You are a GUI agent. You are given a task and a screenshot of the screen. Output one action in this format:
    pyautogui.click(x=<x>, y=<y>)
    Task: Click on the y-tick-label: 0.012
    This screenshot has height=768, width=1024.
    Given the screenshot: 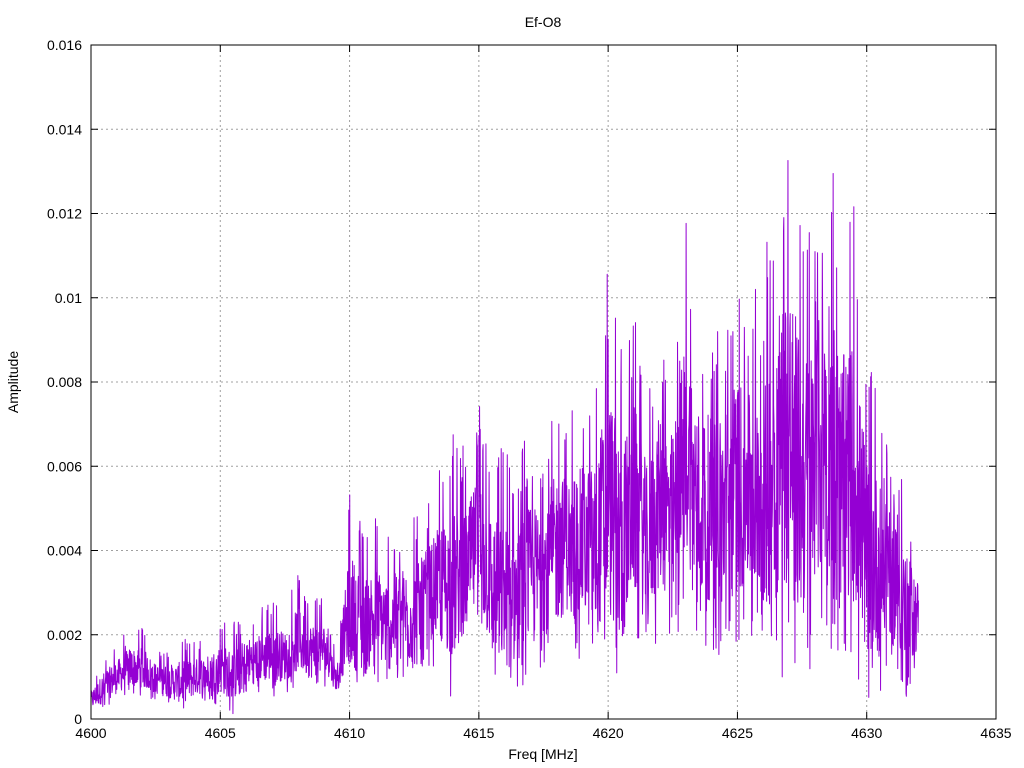 What is the action you would take?
    pyautogui.click(x=64, y=214)
    